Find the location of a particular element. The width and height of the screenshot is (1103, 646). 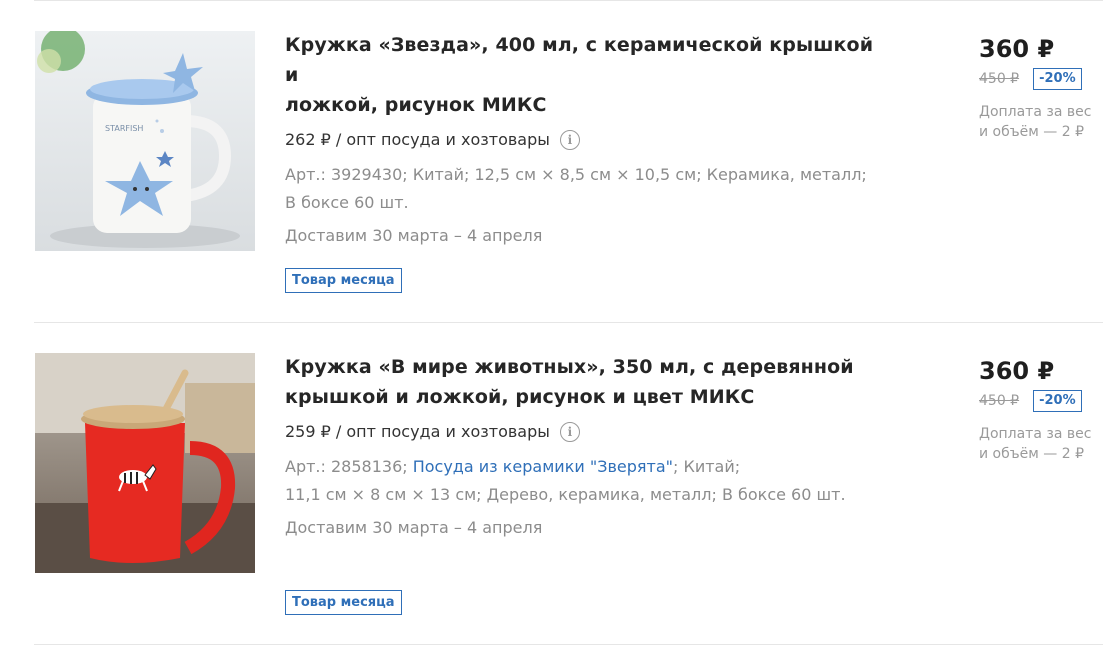

product-title-line2: крышкой и ложкой, рисунок и цвет МИКС is located at coordinates (520, 397).